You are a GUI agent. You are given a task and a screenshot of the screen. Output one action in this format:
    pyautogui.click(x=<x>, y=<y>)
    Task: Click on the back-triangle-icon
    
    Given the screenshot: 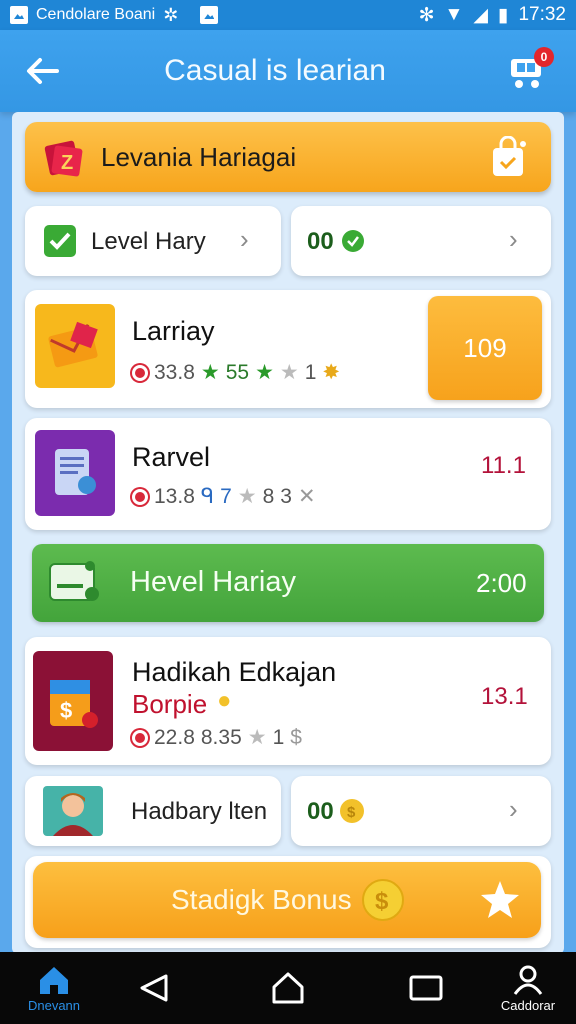 What is the action you would take?
    pyautogui.click(x=154, y=988)
    